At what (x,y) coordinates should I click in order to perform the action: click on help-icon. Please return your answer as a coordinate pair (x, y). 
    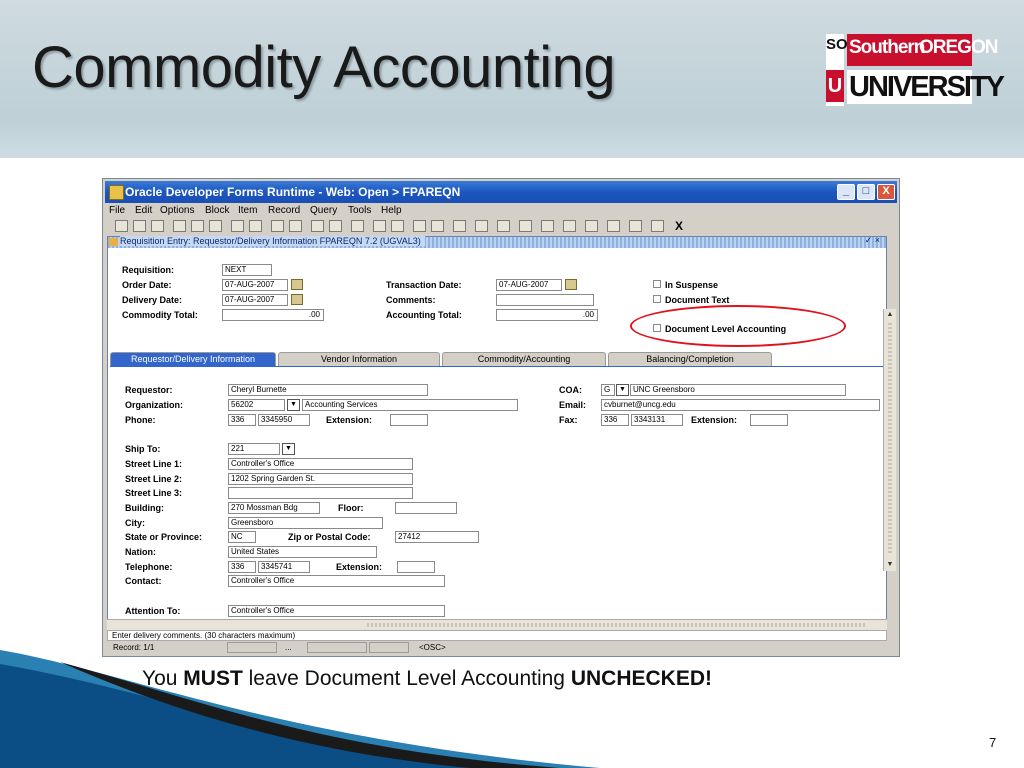
    Looking at the image, I should click on (525, 226).